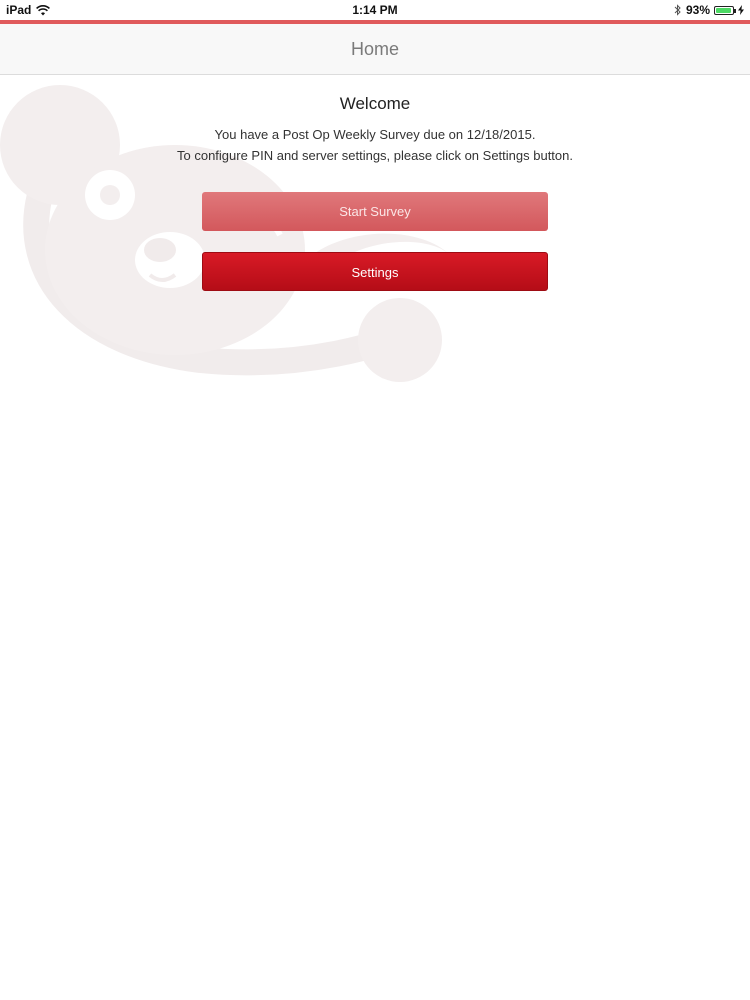 The height and width of the screenshot is (1000, 750). What do you see at coordinates (375, 103) in the screenshot?
I see `welcome-heading: Welcome` at bounding box center [375, 103].